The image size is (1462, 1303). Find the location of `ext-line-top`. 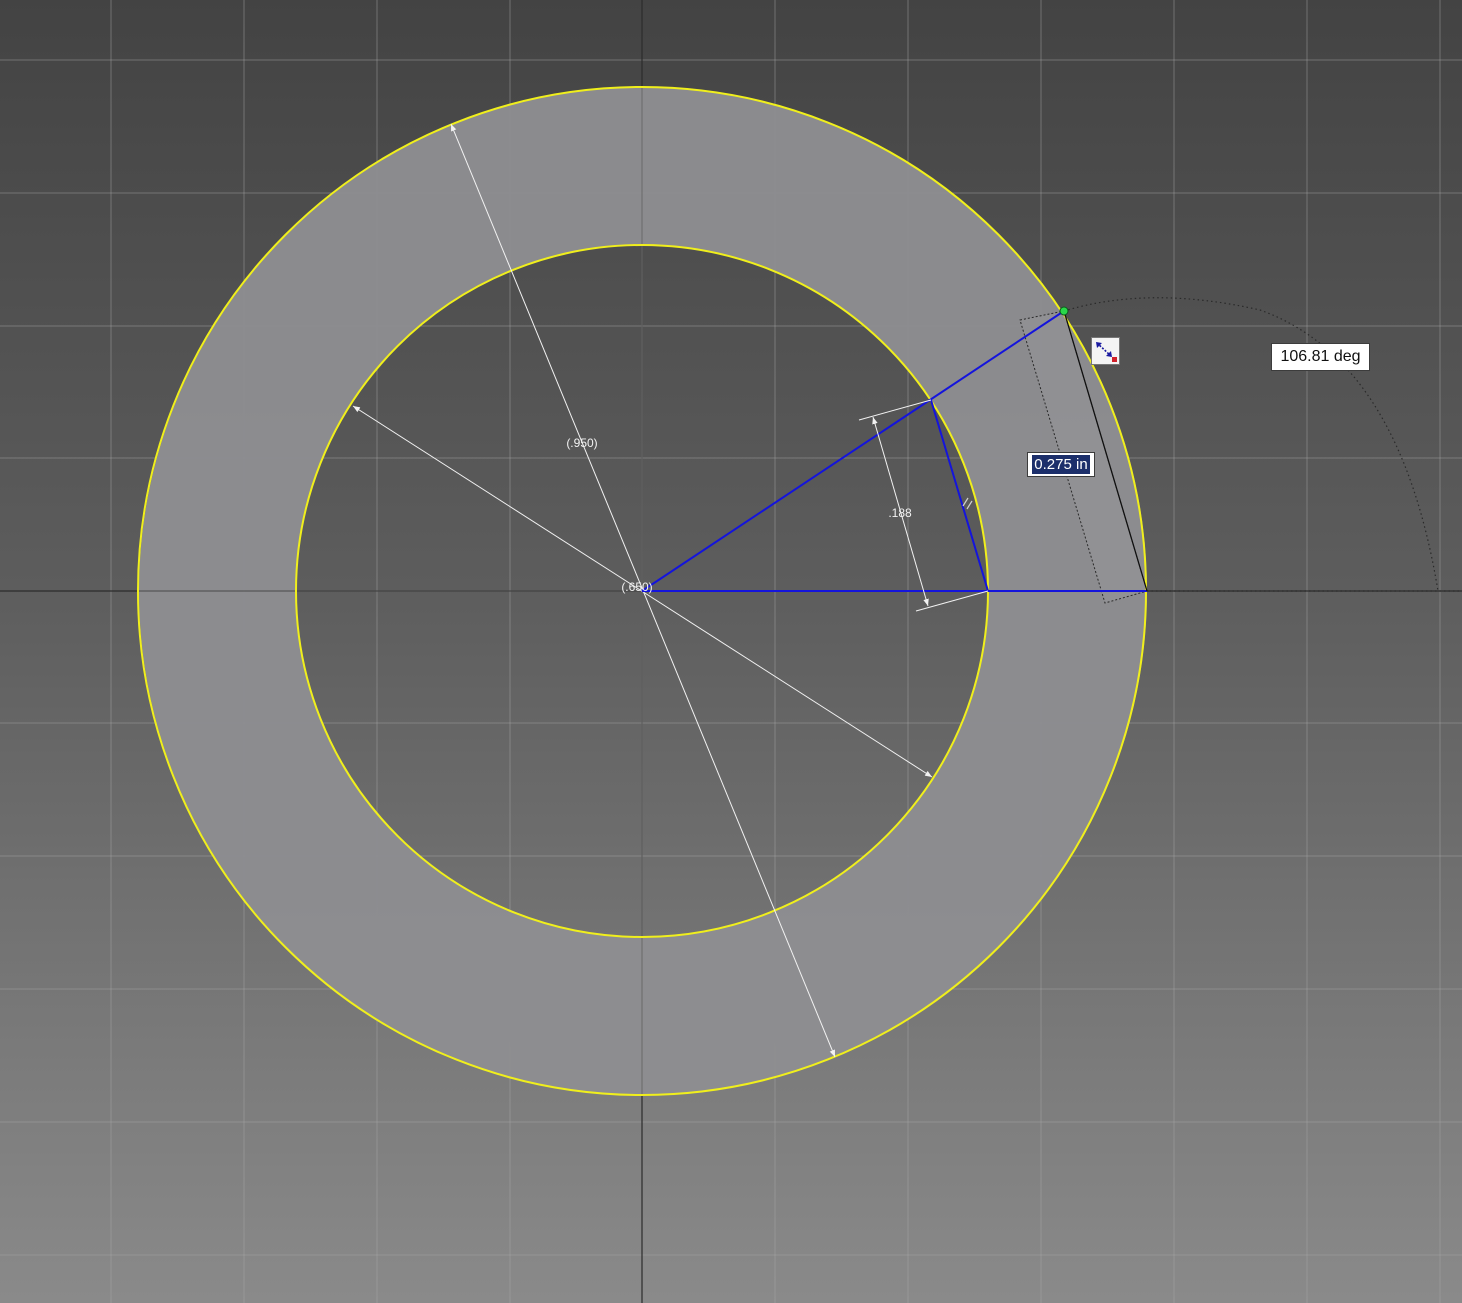

ext-line-top is located at coordinates (895, 410).